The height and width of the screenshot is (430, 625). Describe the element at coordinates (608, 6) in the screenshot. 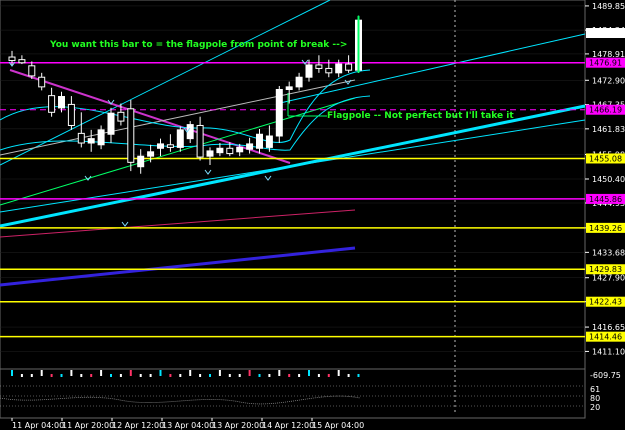

I see `price-tick-label: 1489.85` at that location.